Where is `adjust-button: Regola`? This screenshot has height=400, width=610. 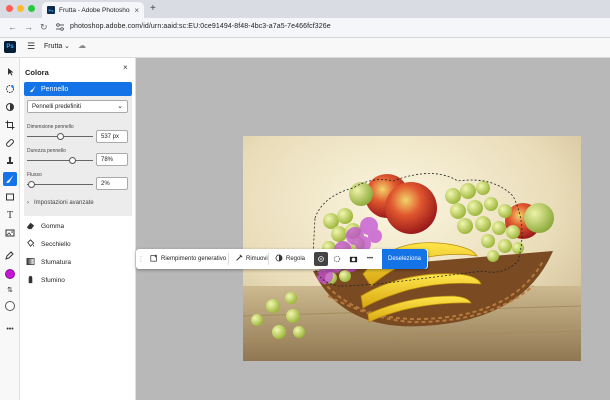
adjust-button: Regola is located at coordinates (290, 259).